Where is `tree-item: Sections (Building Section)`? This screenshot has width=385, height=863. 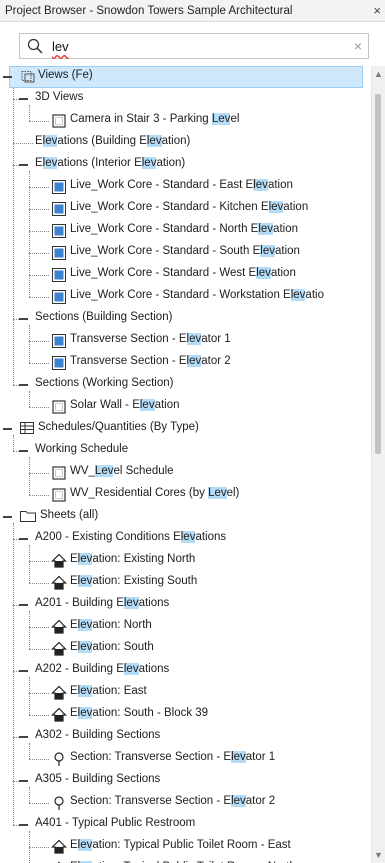 tree-item: Sections (Building Section) is located at coordinates (185, 319).